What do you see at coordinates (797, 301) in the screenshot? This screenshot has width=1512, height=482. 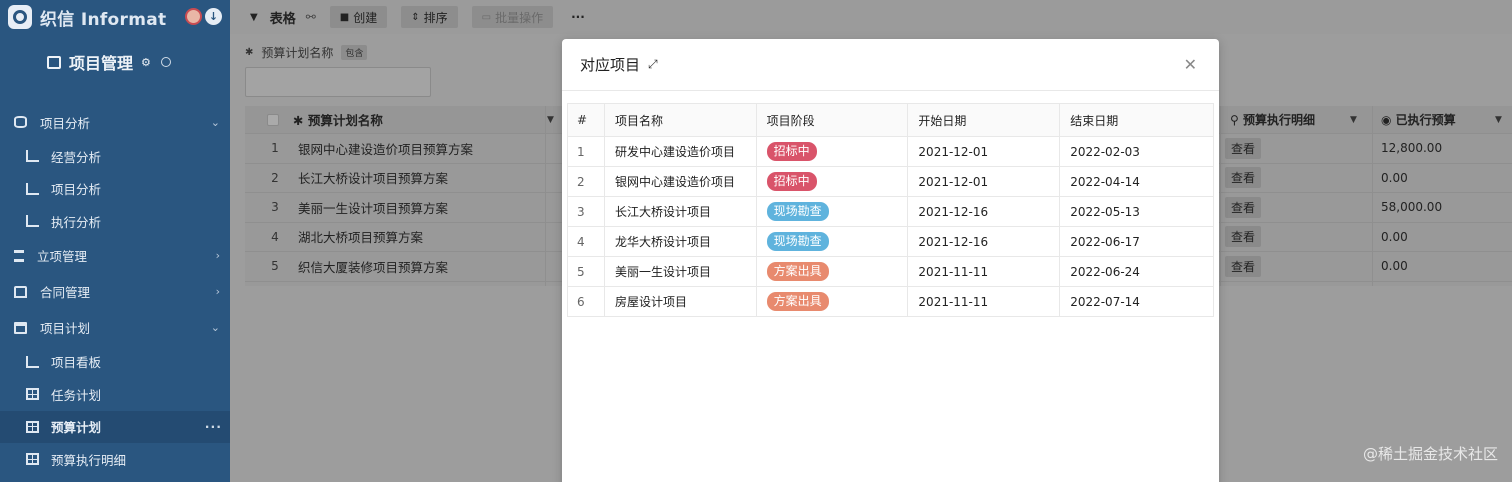 I see `status-badge: 方案出具` at bounding box center [797, 301].